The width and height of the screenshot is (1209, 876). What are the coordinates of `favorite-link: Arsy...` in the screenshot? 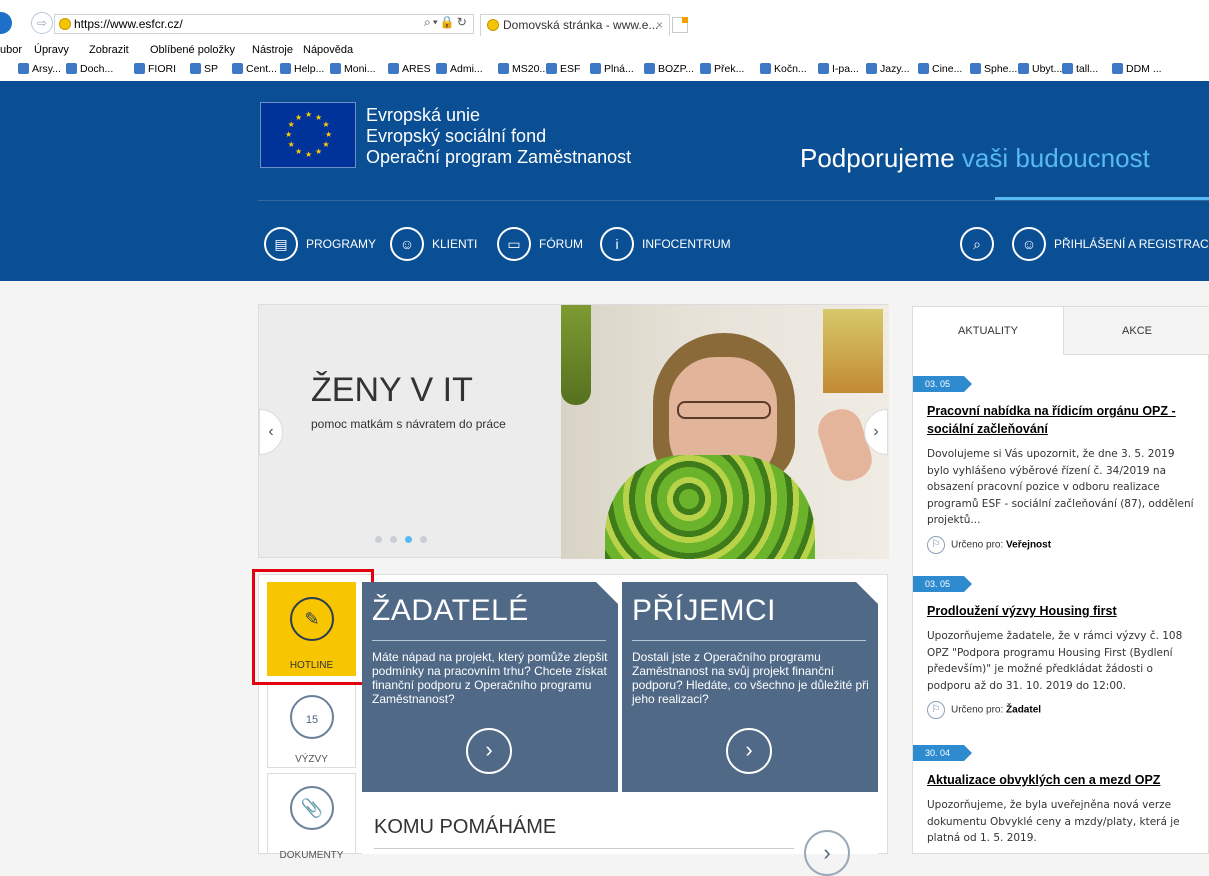 It's located at (39, 69).